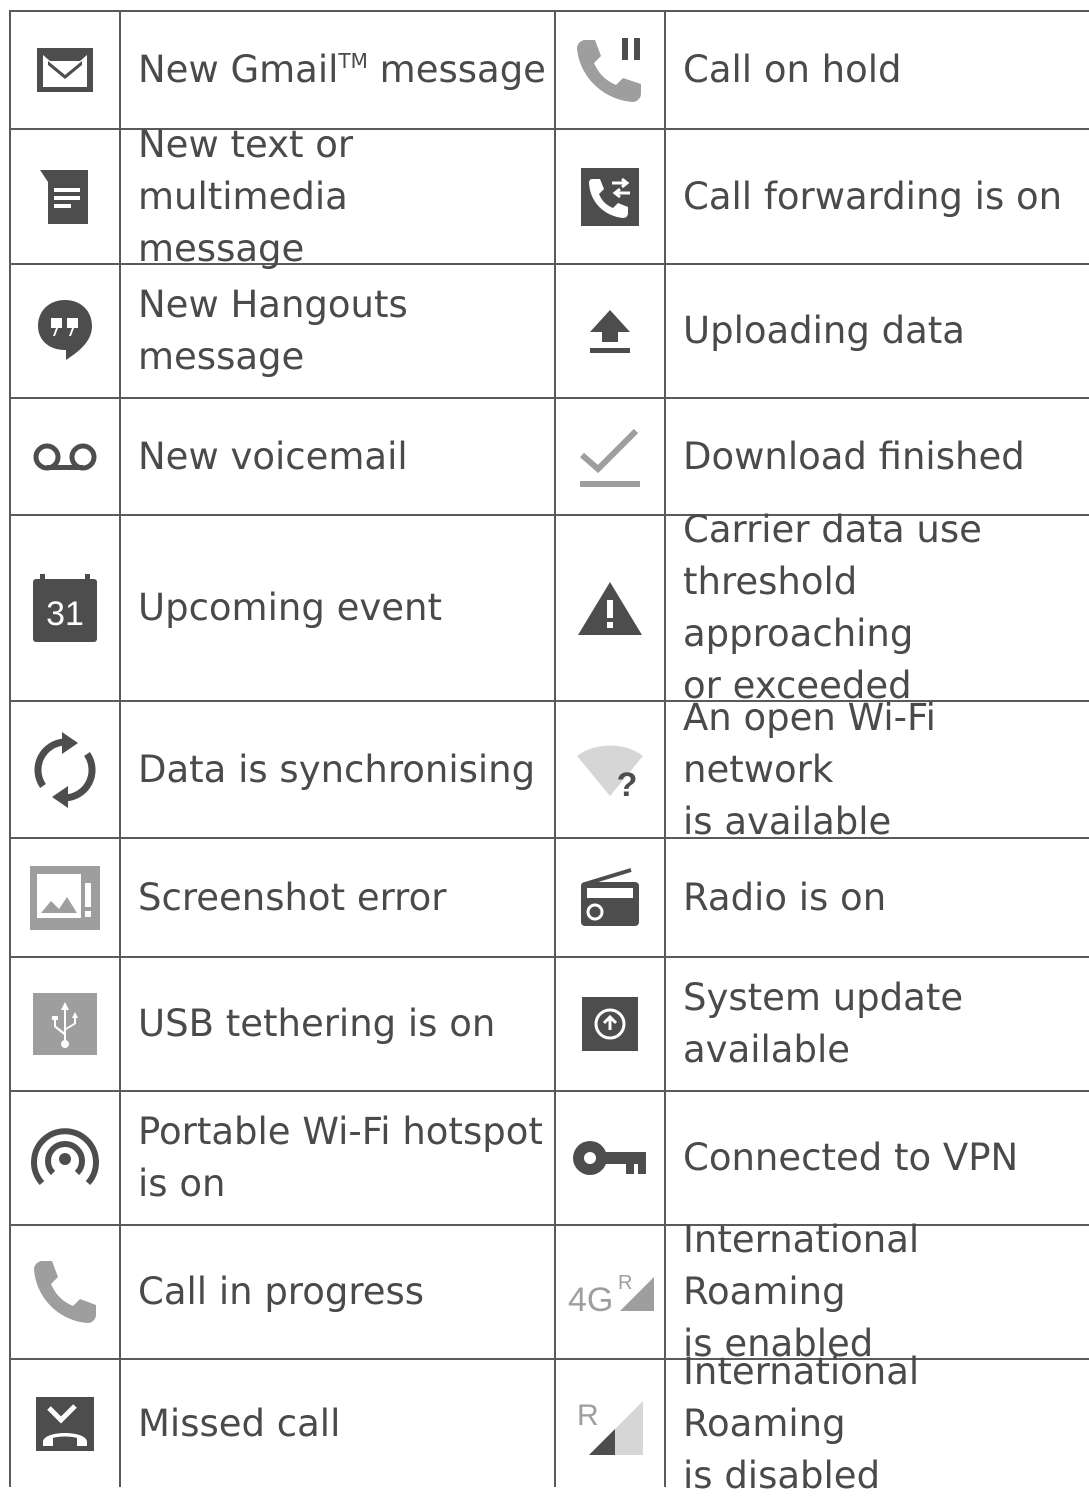 The width and height of the screenshot is (1089, 1502). I want to click on screenshot-error-icon, so click(65, 897).